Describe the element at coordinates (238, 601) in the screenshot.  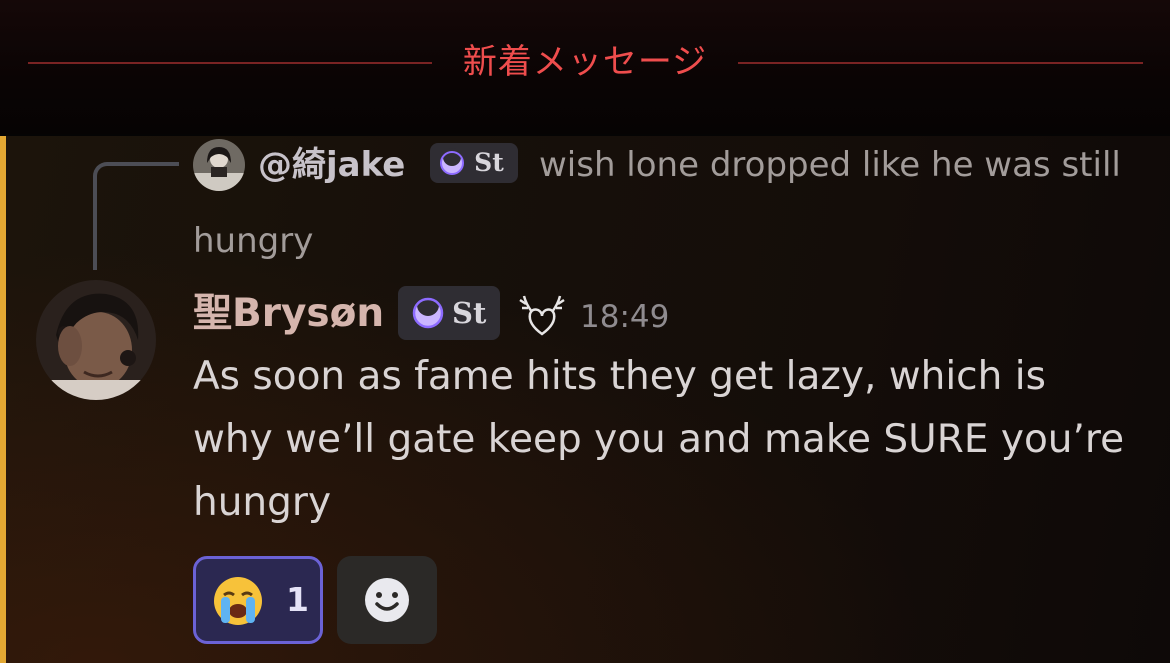
I see `loudly-crying-face-icon` at that location.